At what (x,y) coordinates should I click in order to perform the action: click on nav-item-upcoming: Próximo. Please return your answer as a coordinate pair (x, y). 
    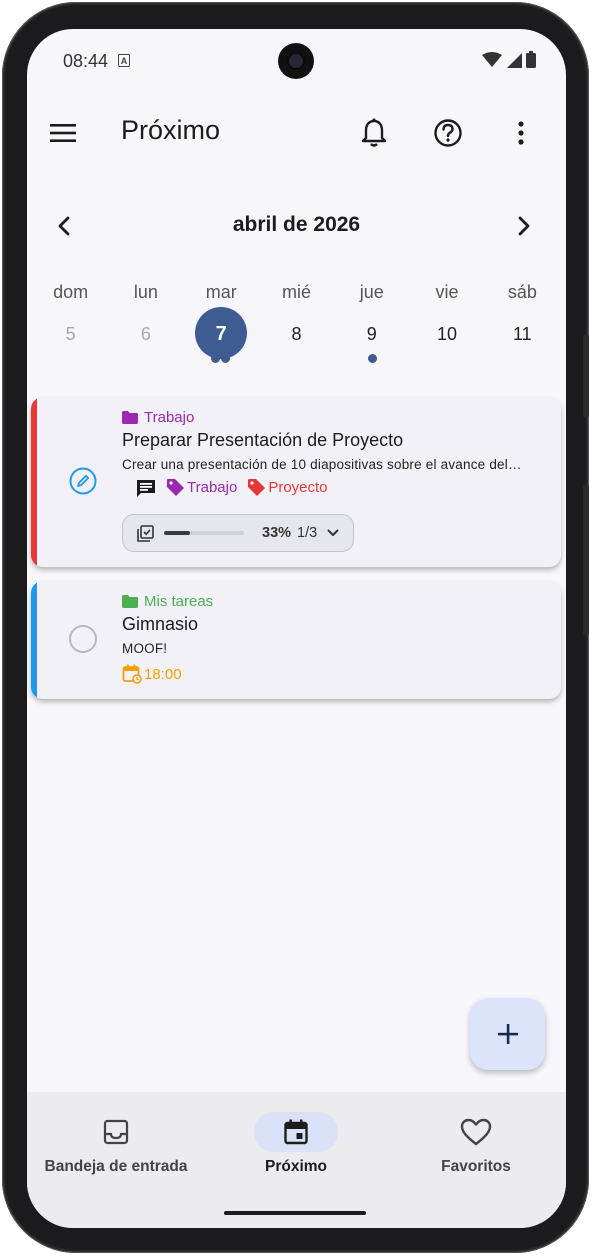
    Looking at the image, I should click on (296, 1144).